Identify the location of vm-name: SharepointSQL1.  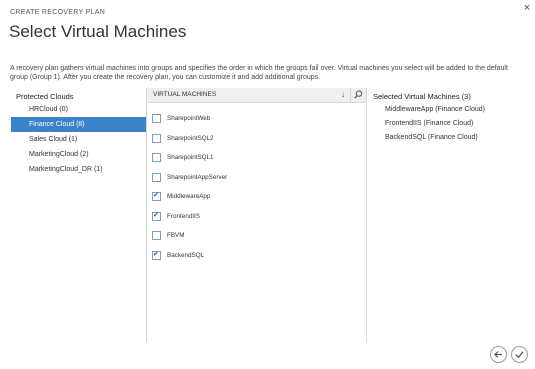
(190, 157).